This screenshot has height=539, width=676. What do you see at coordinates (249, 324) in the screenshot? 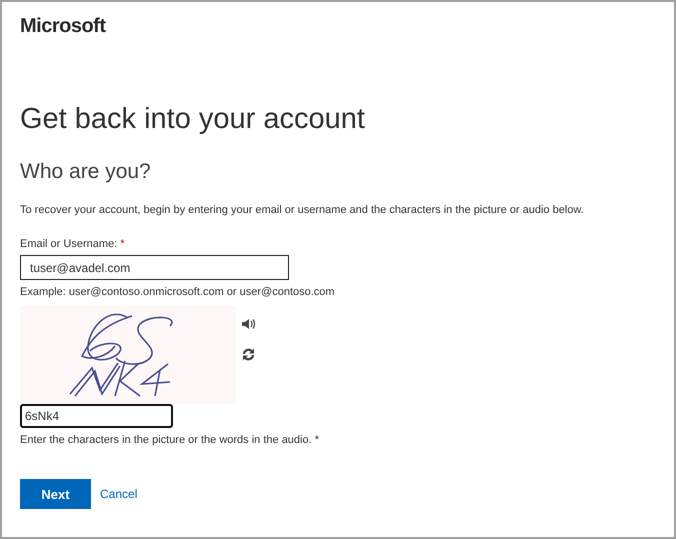
I see `speaker-icon` at bounding box center [249, 324].